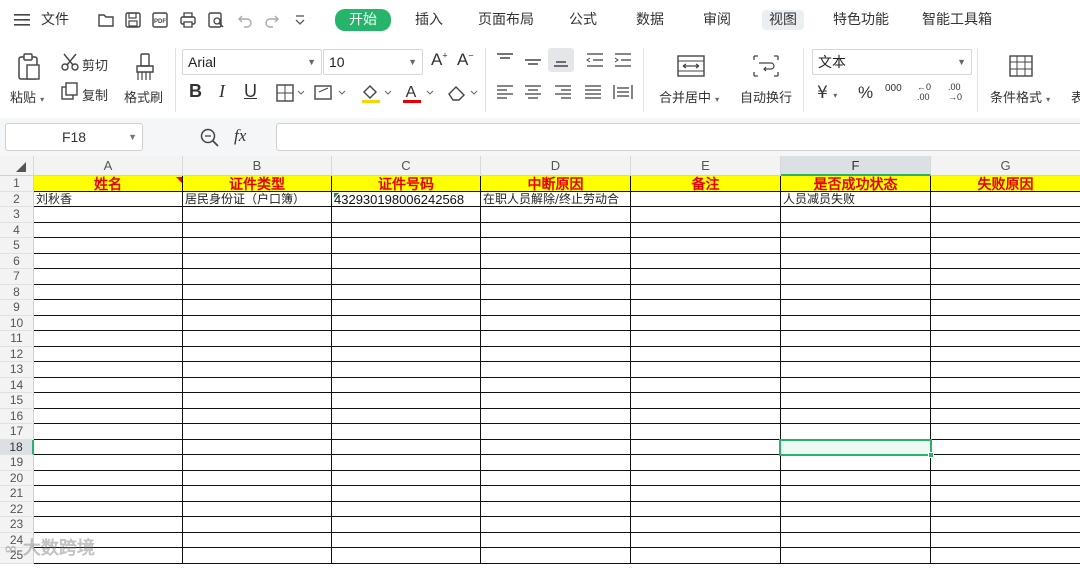 The width and height of the screenshot is (1080, 571). What do you see at coordinates (406, 556) in the screenshot?
I see `cell-c25` at bounding box center [406, 556].